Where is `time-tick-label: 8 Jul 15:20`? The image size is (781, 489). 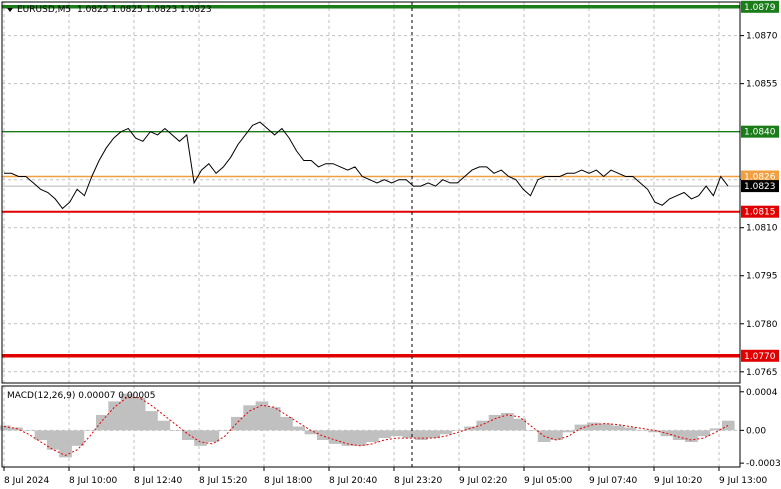
time-tick-label: 8 Jul 15:20 is located at coordinates (223, 481).